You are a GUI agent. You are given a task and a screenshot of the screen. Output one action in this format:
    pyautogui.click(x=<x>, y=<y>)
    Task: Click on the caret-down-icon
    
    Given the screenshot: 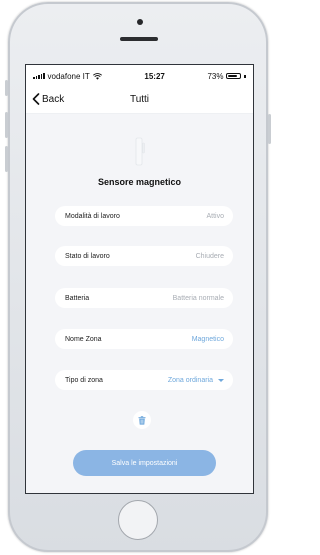 What is the action you would take?
    pyautogui.click(x=221, y=380)
    